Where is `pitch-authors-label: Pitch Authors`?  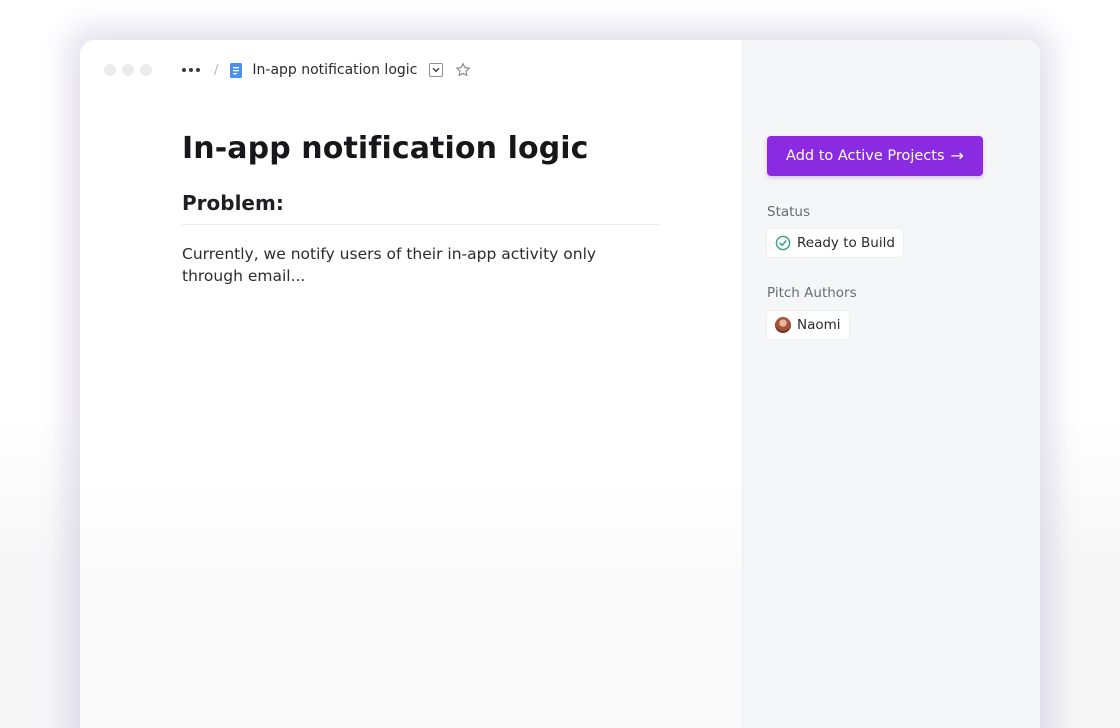 pitch-authors-label: Pitch Authors is located at coordinates (812, 293).